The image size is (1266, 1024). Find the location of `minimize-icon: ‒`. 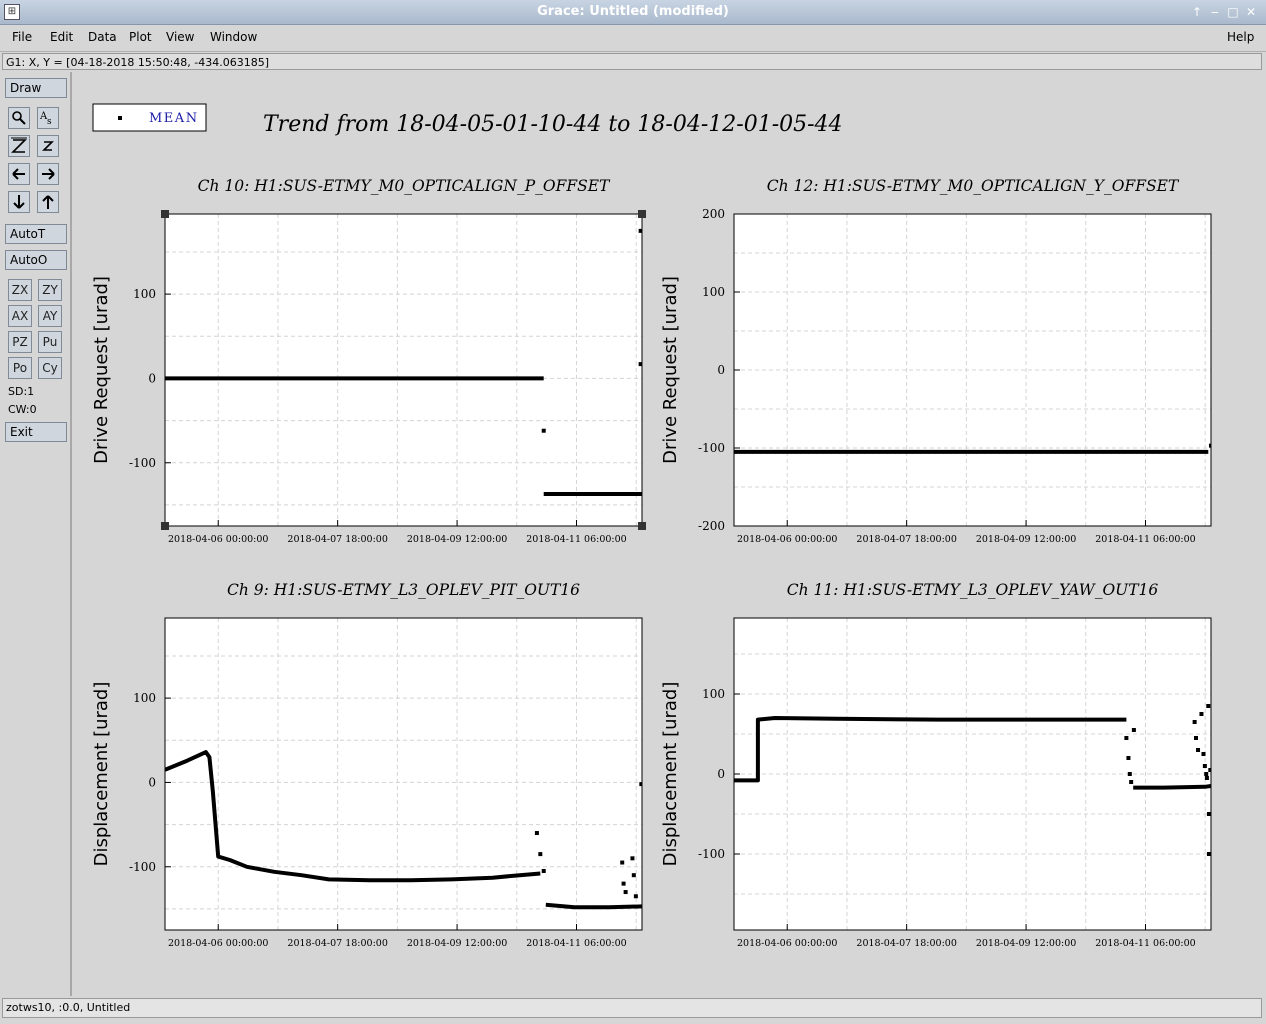

minimize-icon: ‒ is located at coordinates (1215, 12).